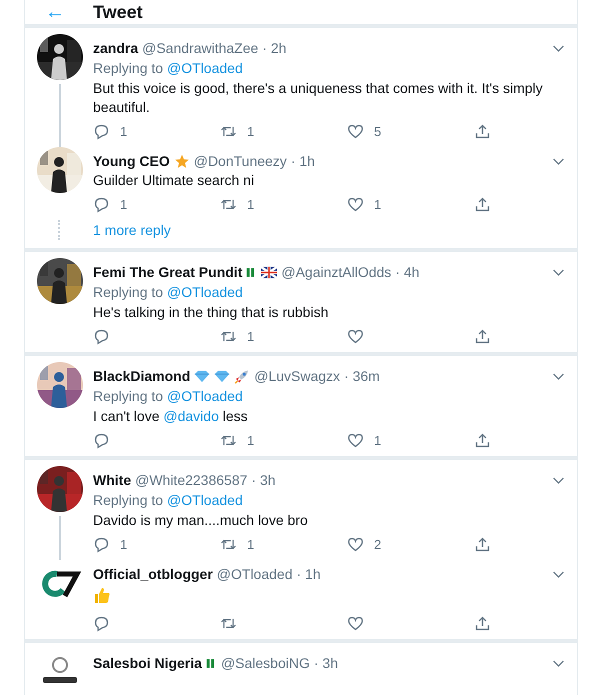 The height and width of the screenshot is (700, 600). Describe the element at coordinates (407, 272) in the screenshot. I see `timestamp: · 4h` at that location.